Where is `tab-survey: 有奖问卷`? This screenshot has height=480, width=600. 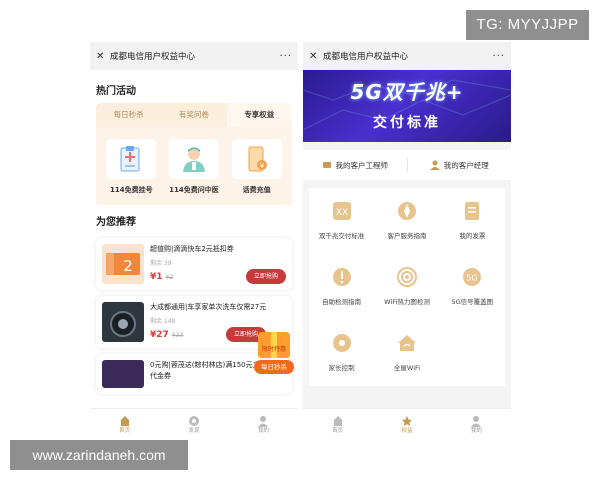
tab-survey: 有奖问卷 is located at coordinates (193, 115).